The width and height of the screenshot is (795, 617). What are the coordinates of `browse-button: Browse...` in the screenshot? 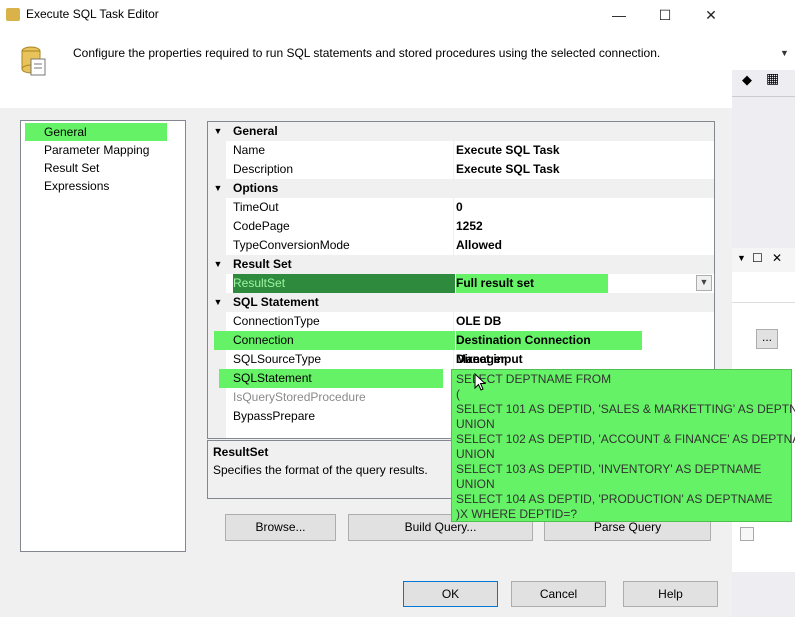 It's located at (280, 527).